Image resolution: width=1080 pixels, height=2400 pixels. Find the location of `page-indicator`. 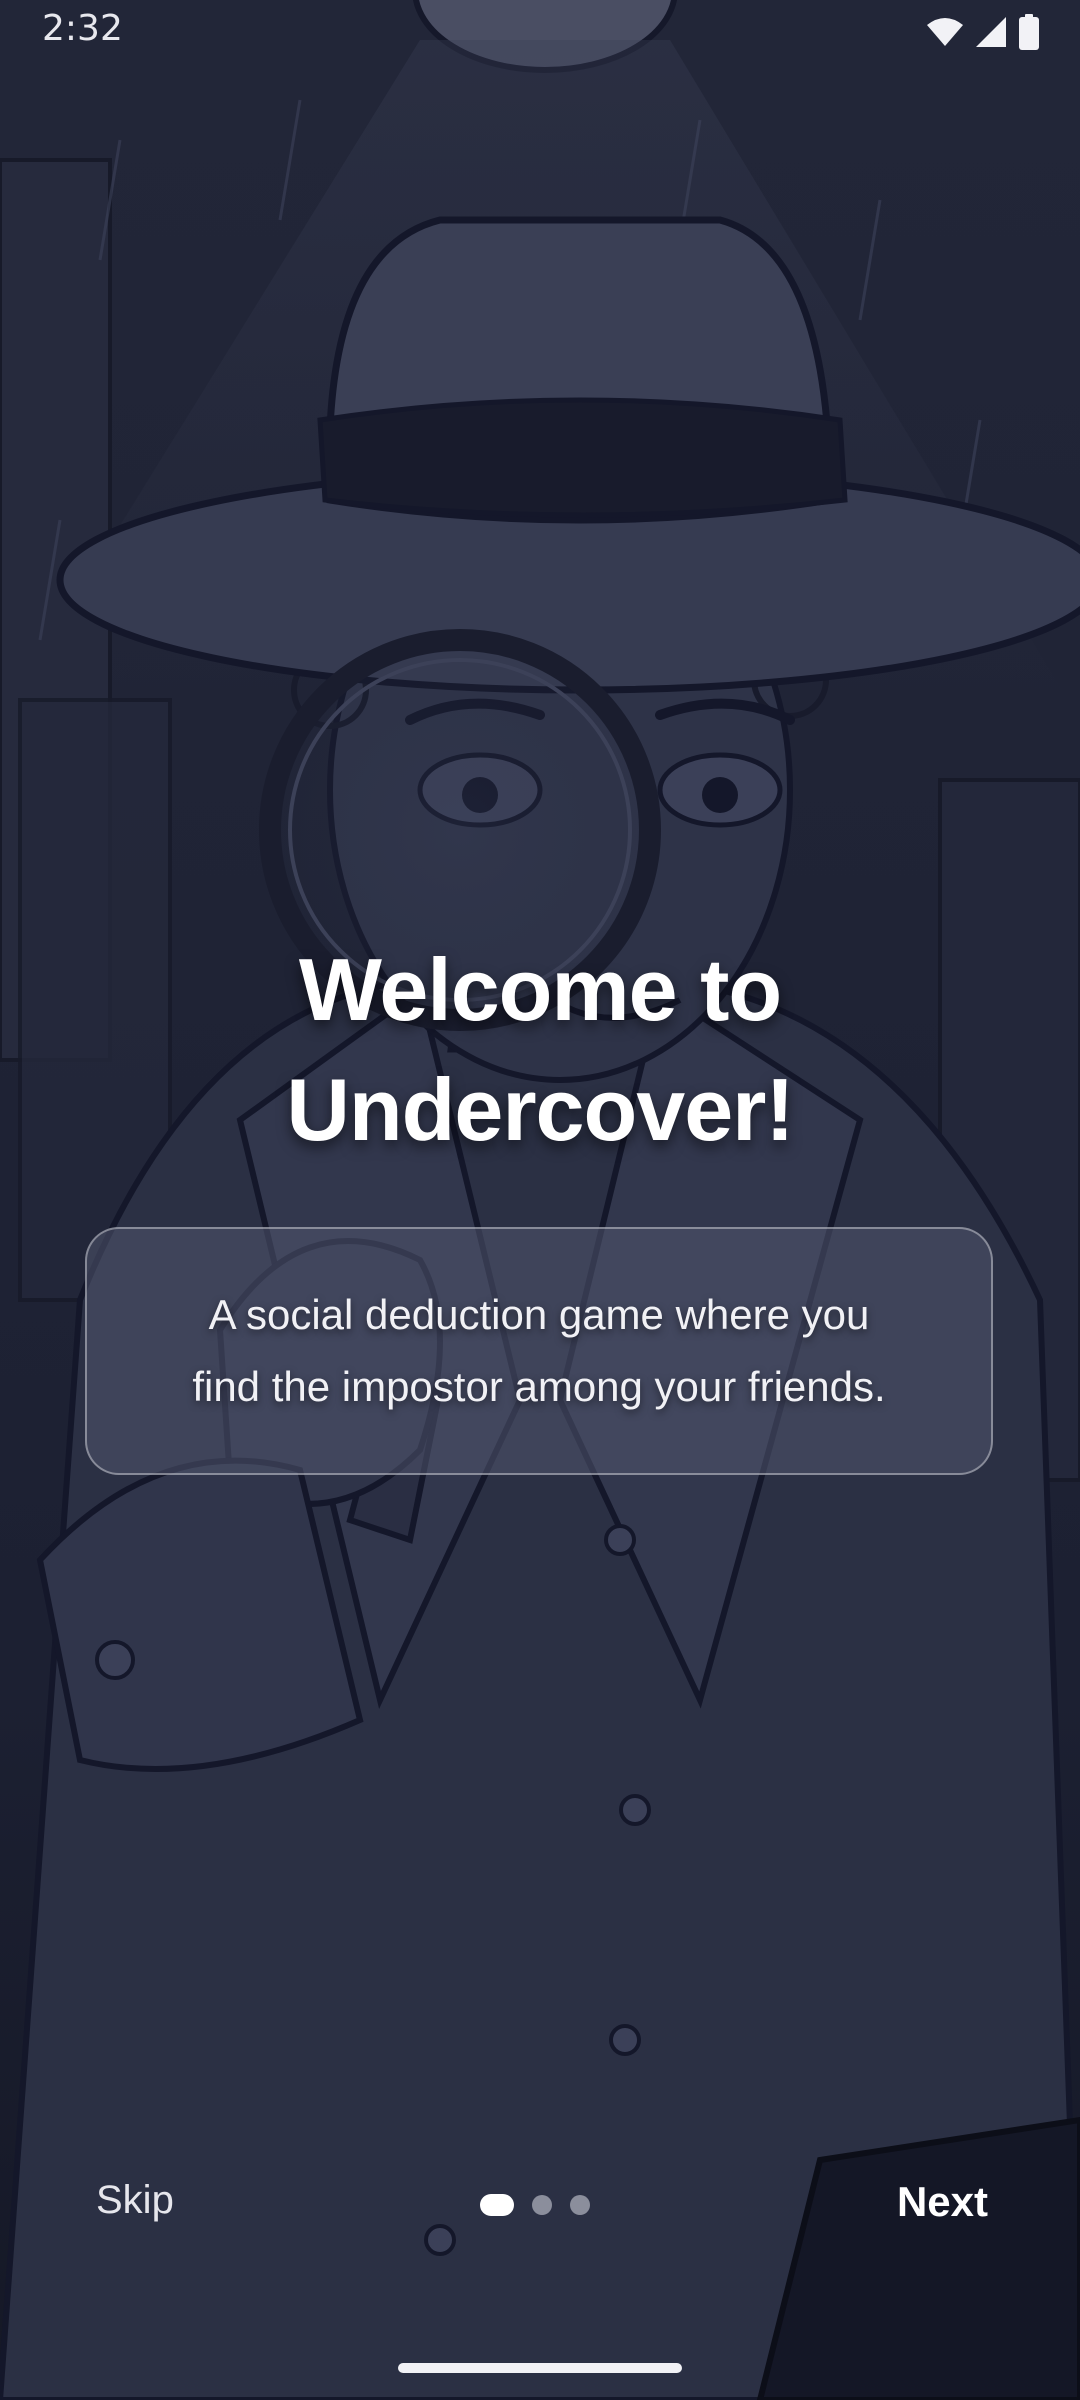

page-indicator is located at coordinates (535, 2205).